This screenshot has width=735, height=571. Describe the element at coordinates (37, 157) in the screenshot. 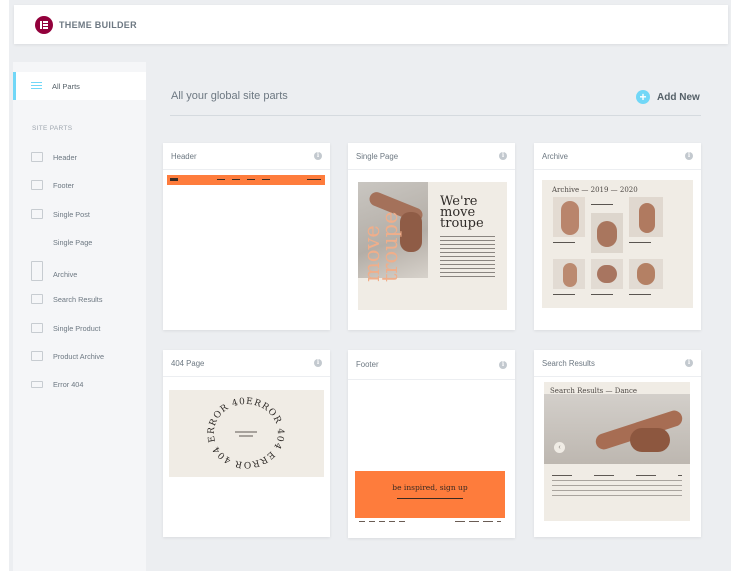

I see `header-layout-icon` at that location.